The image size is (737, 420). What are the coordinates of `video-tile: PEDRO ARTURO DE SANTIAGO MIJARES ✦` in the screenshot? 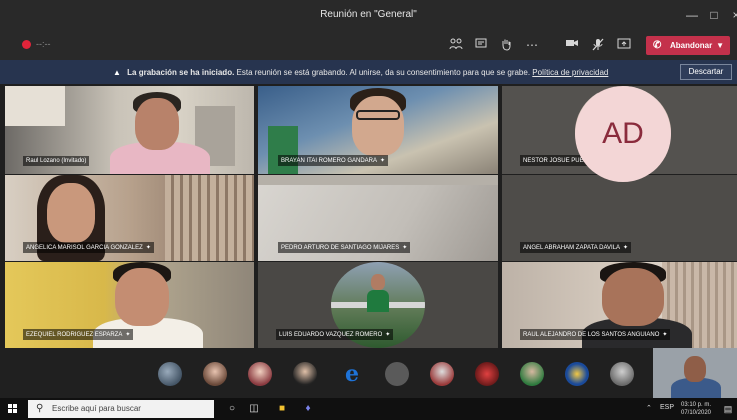 It's located at (378, 218).